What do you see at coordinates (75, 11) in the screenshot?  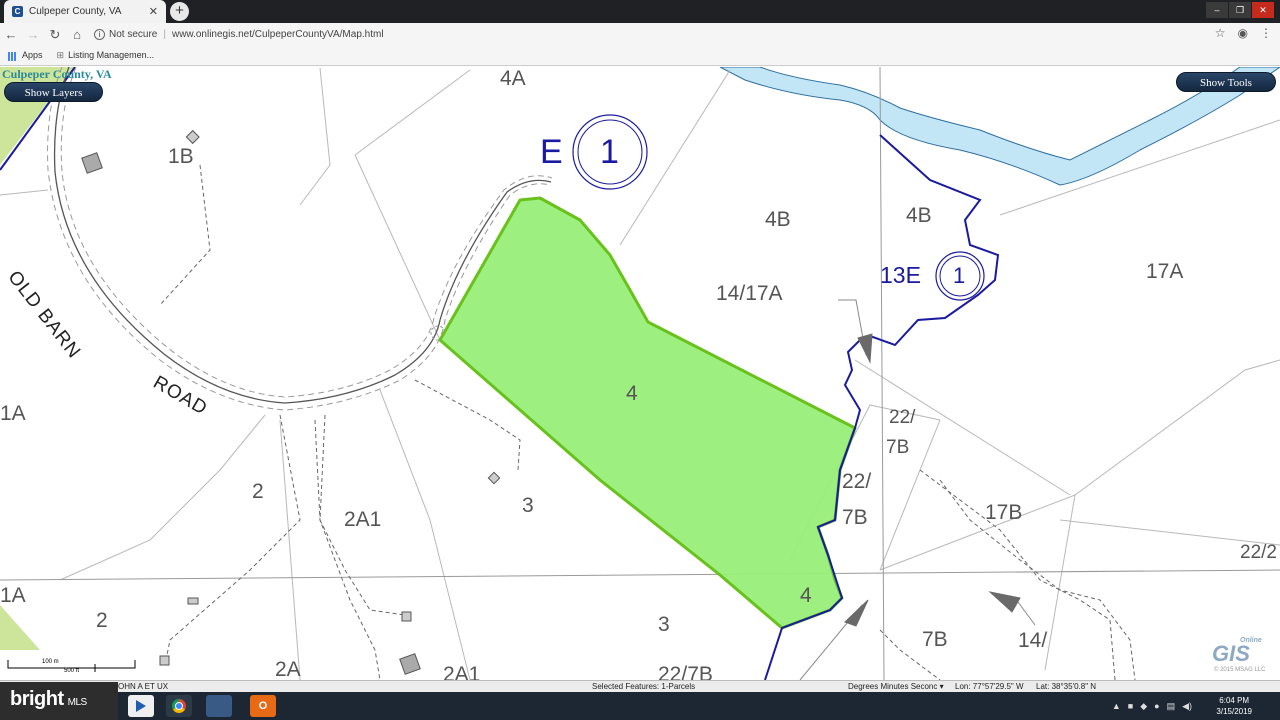 I see `tab-title: Culpeper County, VA` at bounding box center [75, 11].